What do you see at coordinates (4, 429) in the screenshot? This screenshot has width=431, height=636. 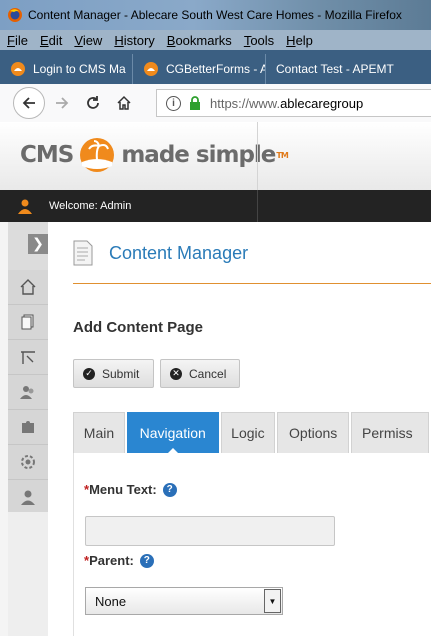 I see `left-edge` at bounding box center [4, 429].